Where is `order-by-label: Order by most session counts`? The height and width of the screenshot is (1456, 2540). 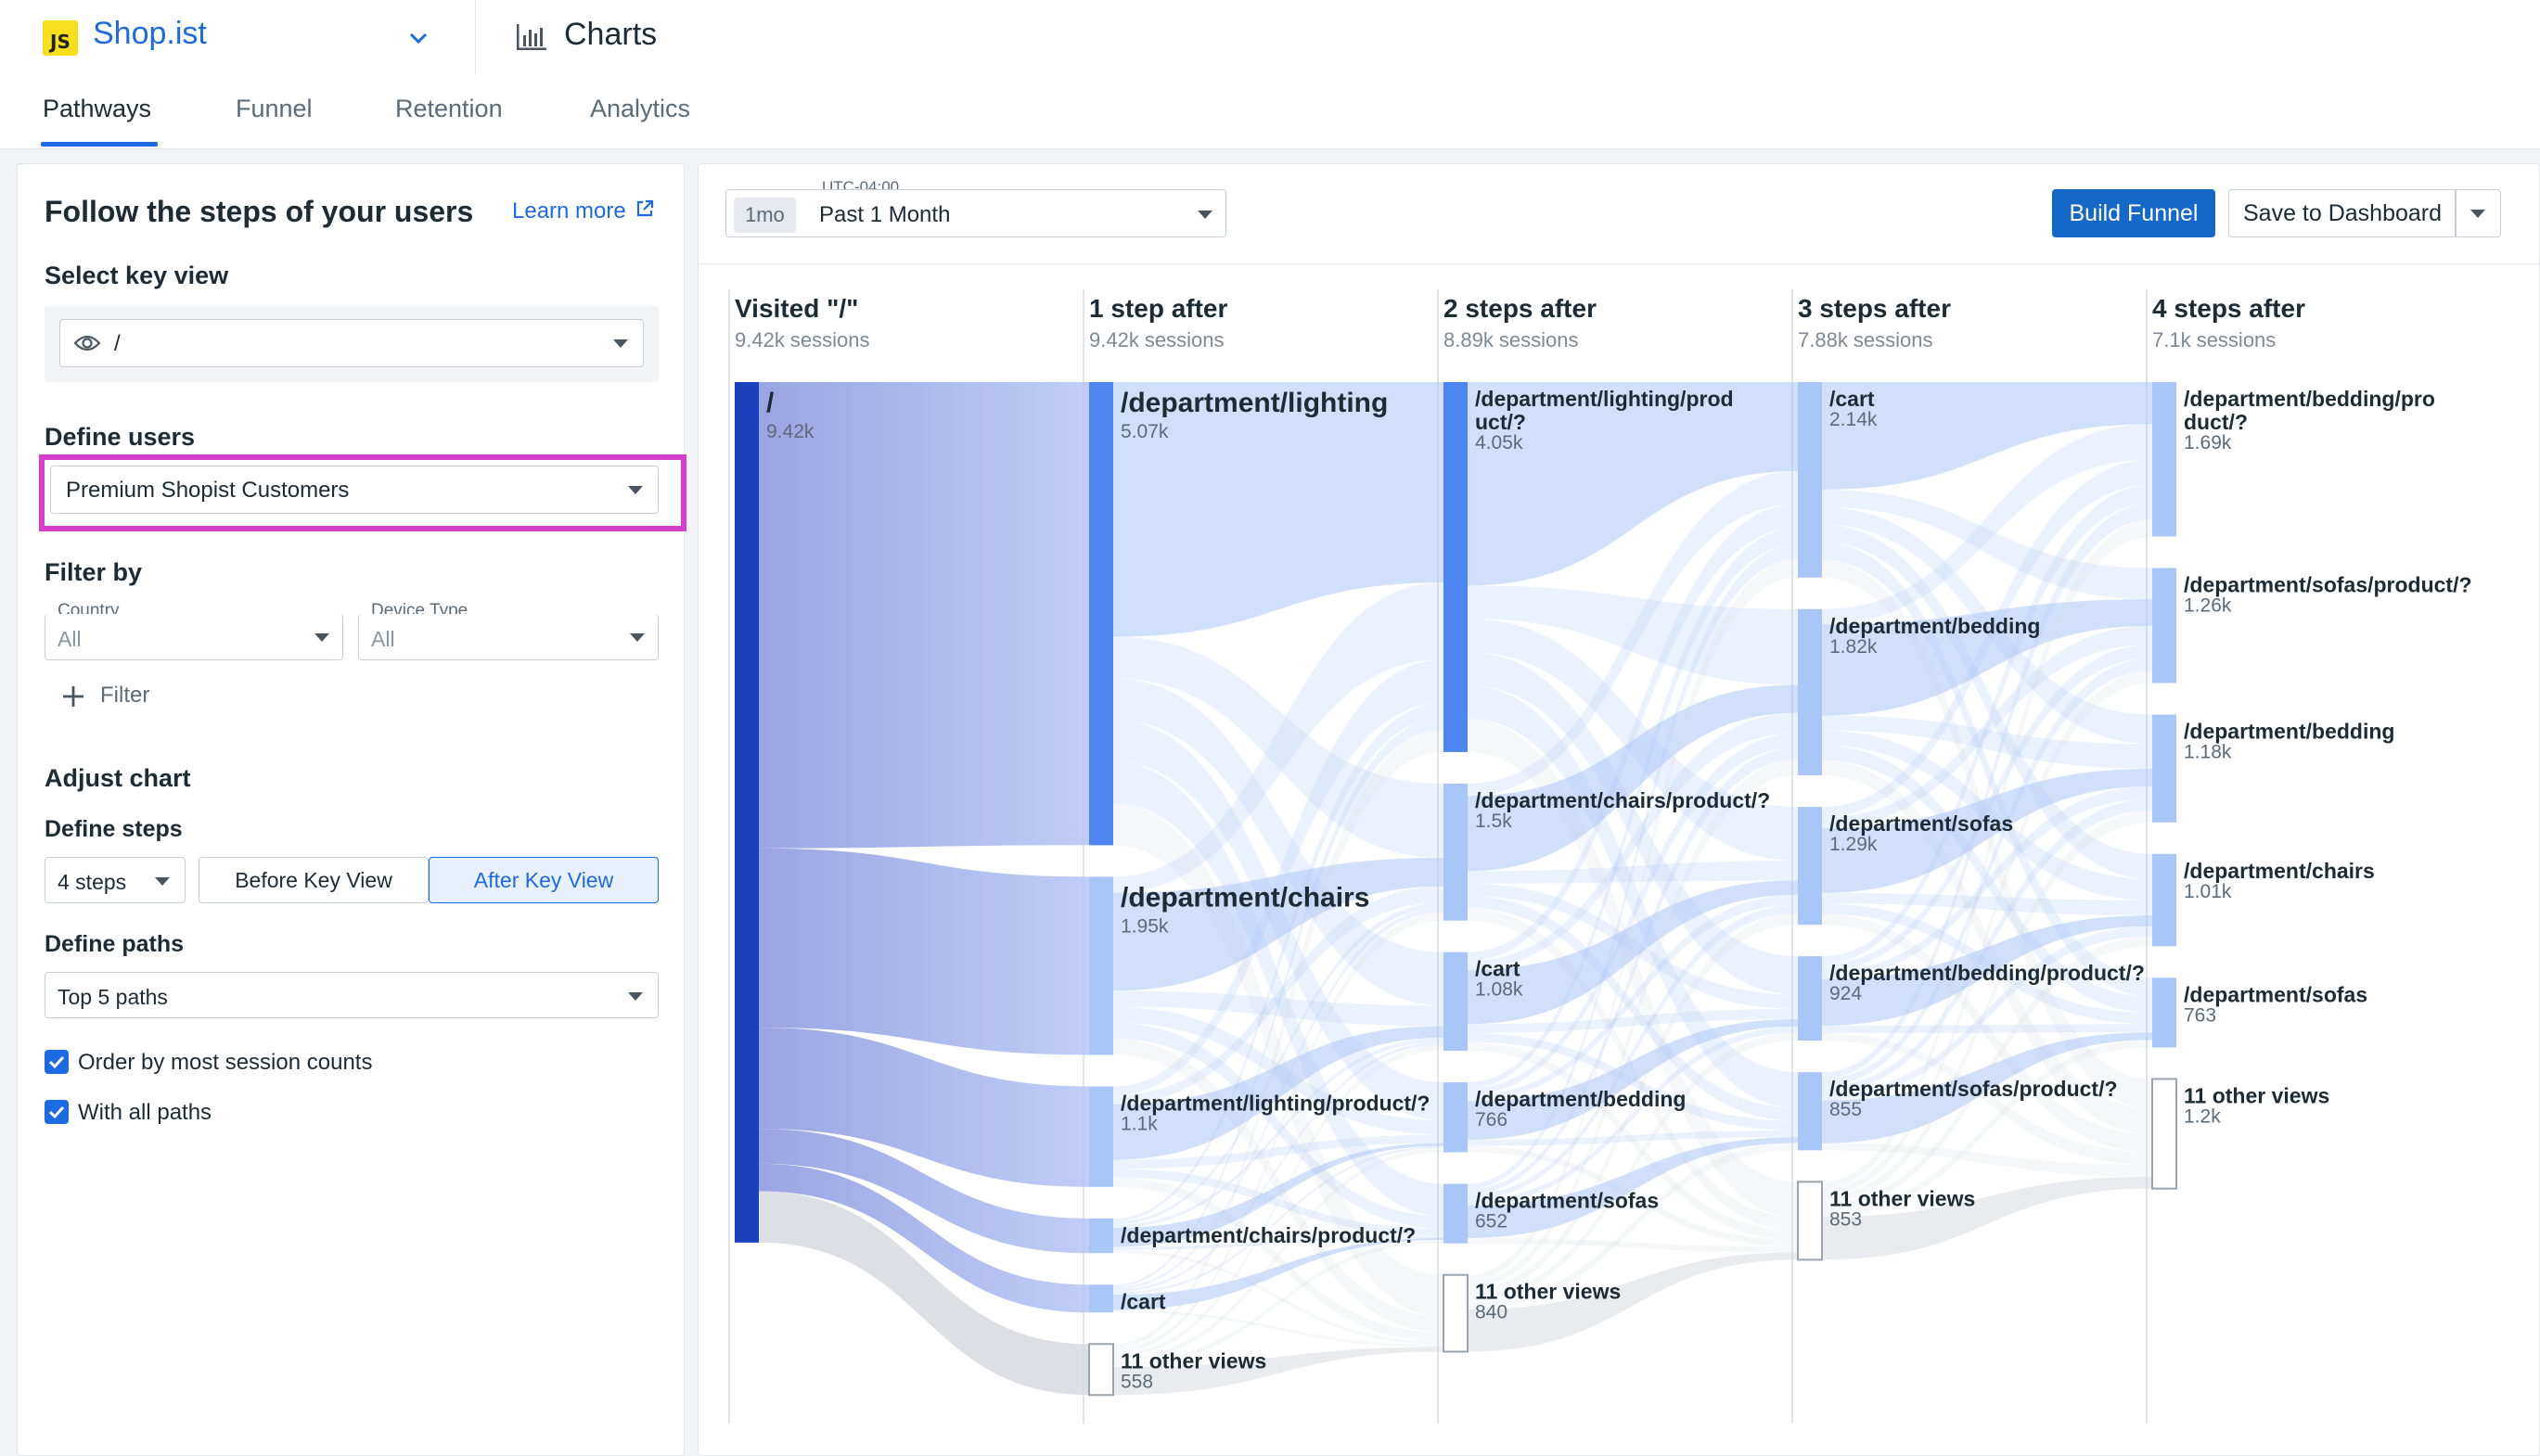
order-by-label: Order by most session counts is located at coordinates (225, 1062).